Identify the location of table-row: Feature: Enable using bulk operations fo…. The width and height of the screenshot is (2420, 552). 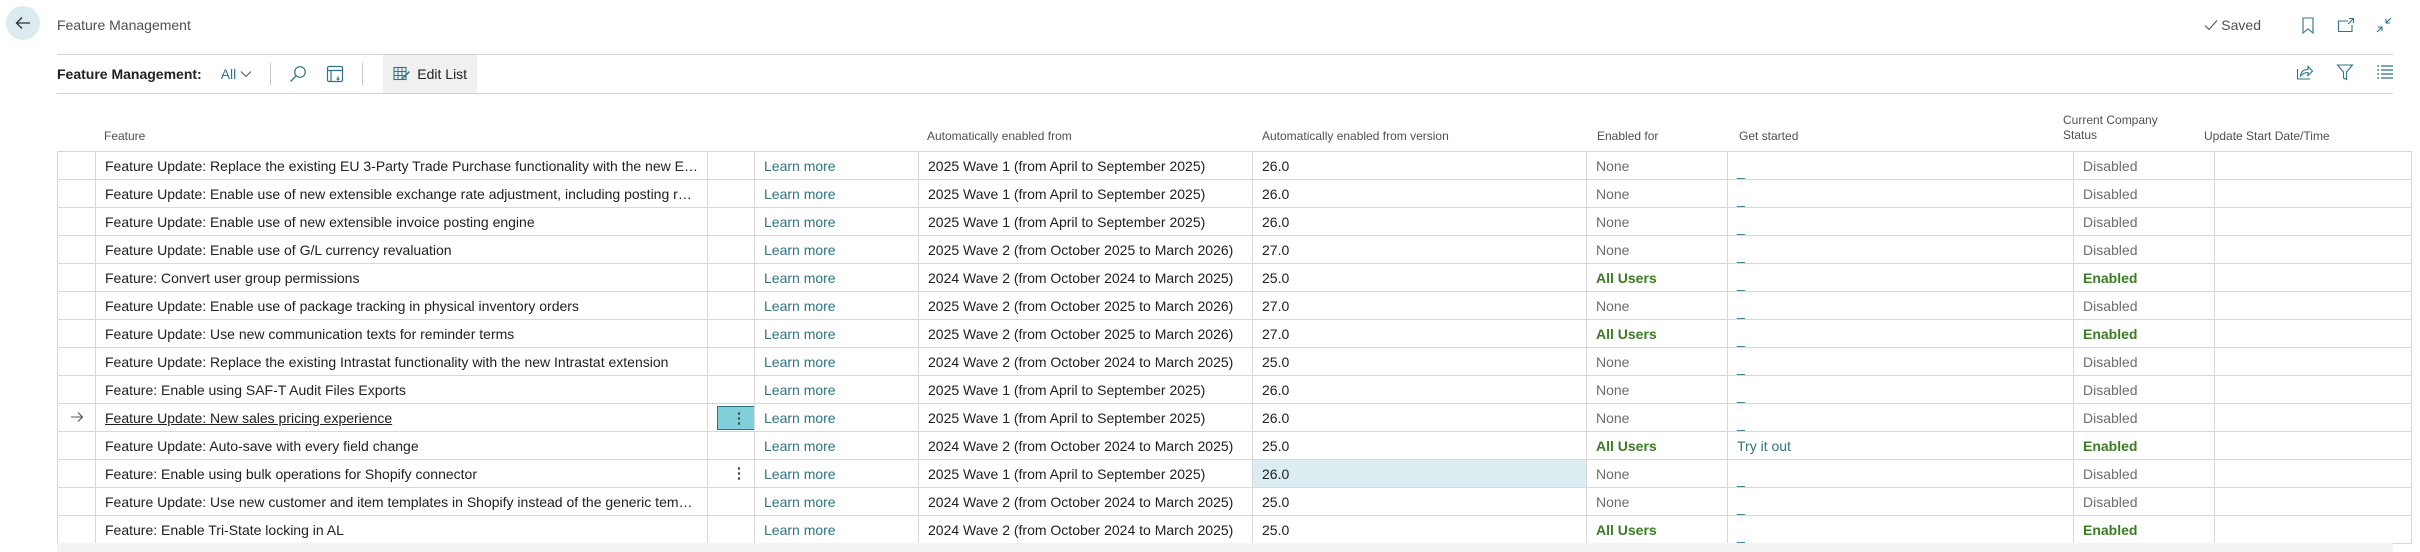
(1234, 473).